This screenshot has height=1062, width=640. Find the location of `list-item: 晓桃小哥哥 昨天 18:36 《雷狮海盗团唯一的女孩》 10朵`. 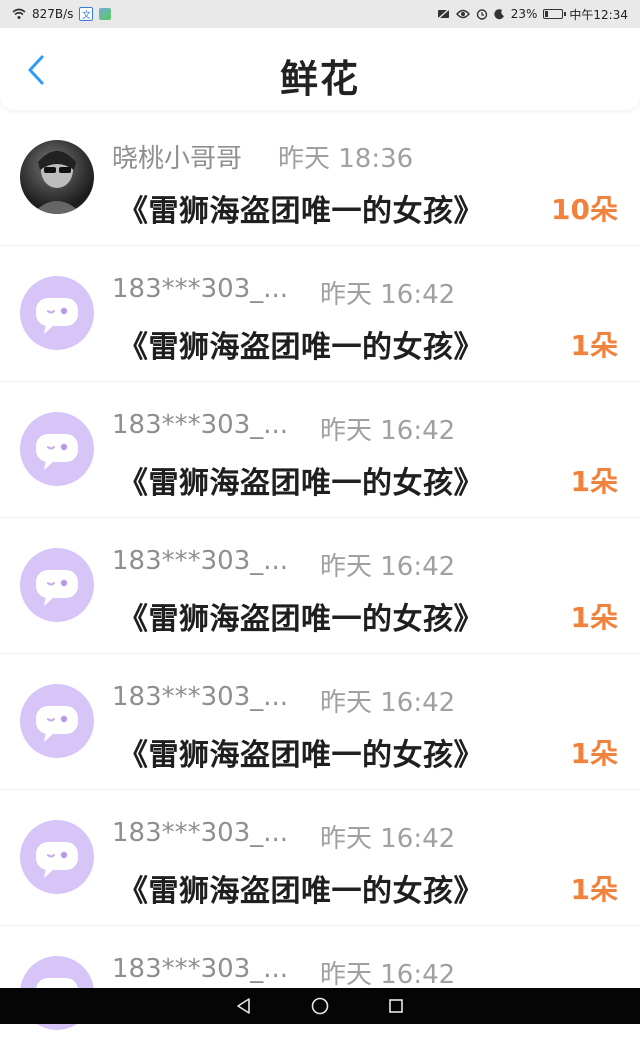

list-item: 晓桃小哥哥 昨天 18:36 《雷狮海盗团唯一的女孩》 10朵 is located at coordinates (320, 178).